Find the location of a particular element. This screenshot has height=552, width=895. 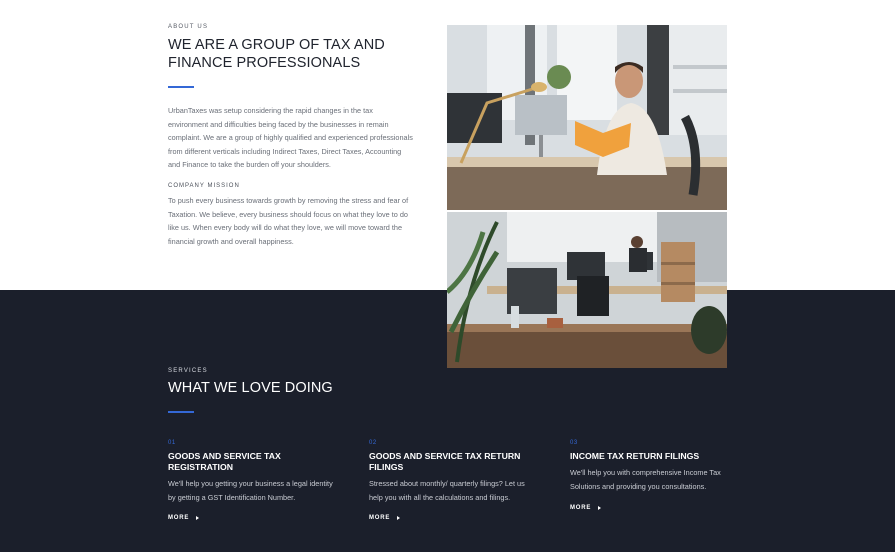

service-title: GOODS AND SERVICE TAX REGISTRATION is located at coordinates (224, 461).